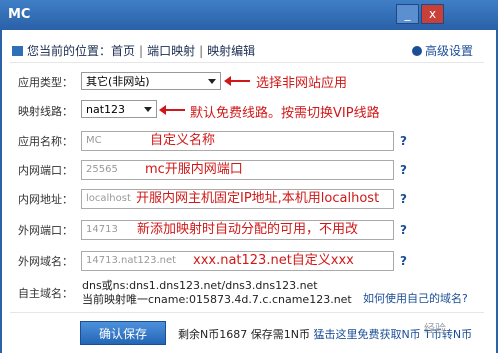 Image resolution: width=498 pixels, height=353 pixels. What do you see at coordinates (45, 261) in the screenshot?
I see `wan-domain-label: 外网域名：` at bounding box center [45, 261].